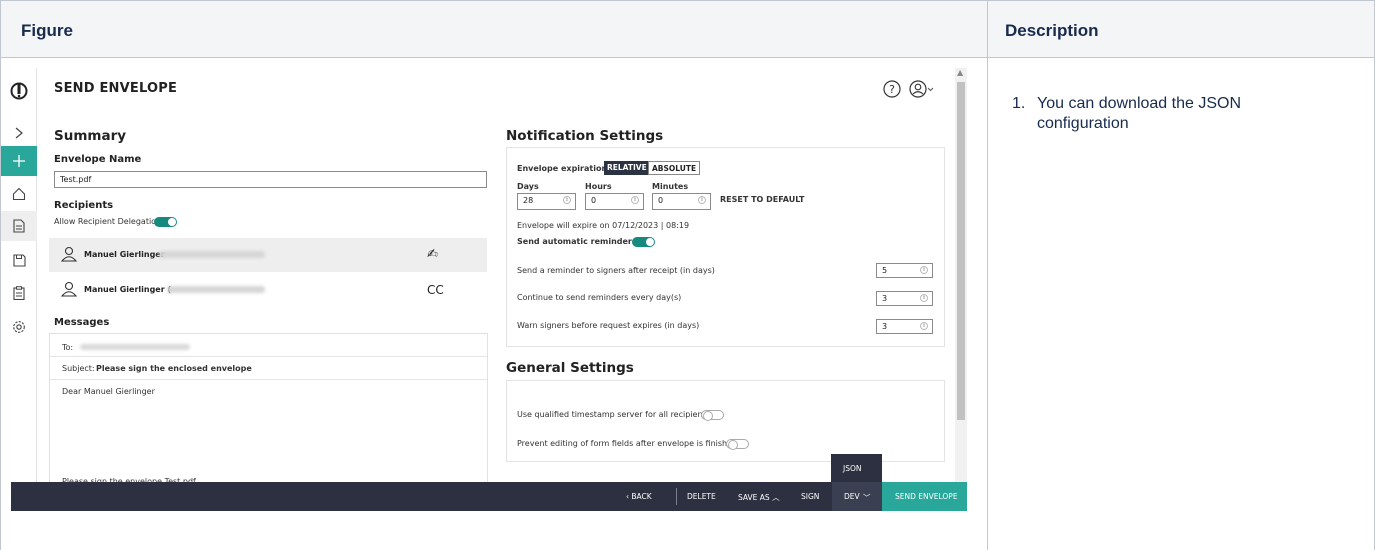 The image size is (1375, 550). What do you see at coordinates (19, 226) in the screenshot?
I see `document-icon` at bounding box center [19, 226].